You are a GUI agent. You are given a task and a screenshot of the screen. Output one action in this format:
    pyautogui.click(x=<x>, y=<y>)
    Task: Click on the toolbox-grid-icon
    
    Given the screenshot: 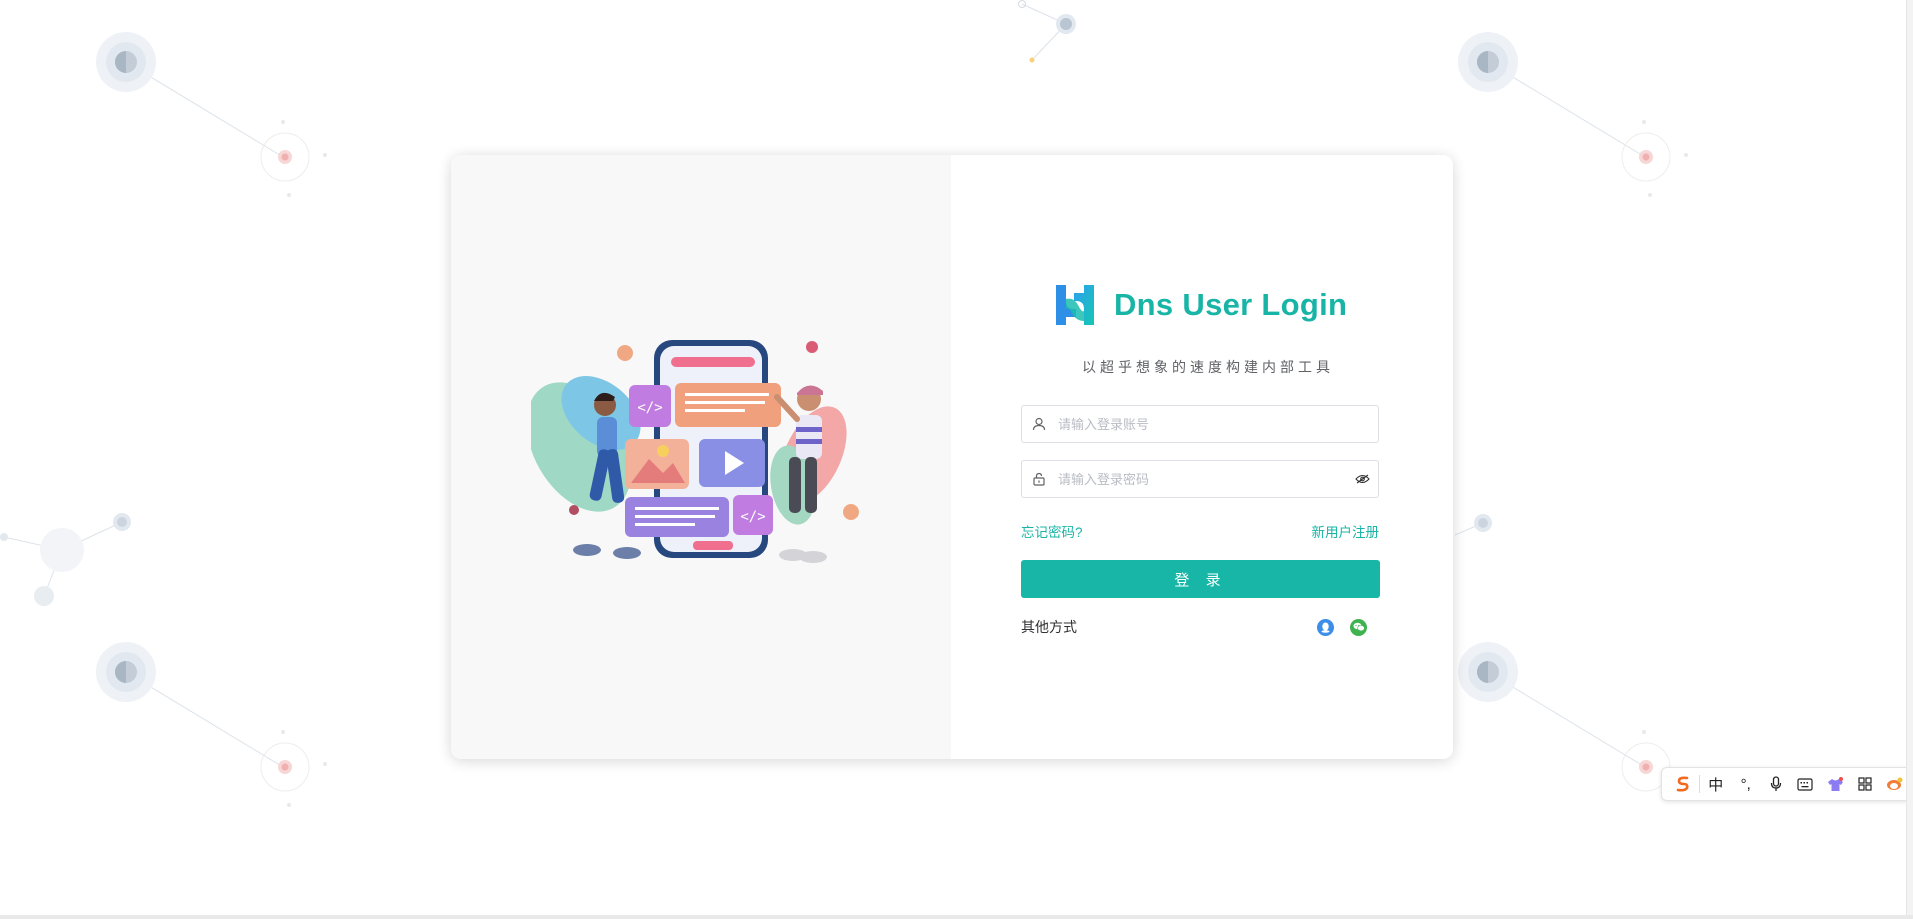 What is the action you would take?
    pyautogui.click(x=1865, y=784)
    